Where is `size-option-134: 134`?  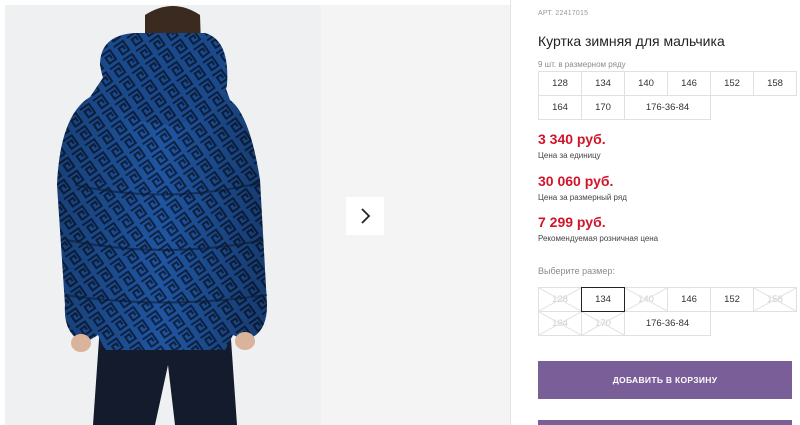
size-option-134: 134 is located at coordinates (603, 299).